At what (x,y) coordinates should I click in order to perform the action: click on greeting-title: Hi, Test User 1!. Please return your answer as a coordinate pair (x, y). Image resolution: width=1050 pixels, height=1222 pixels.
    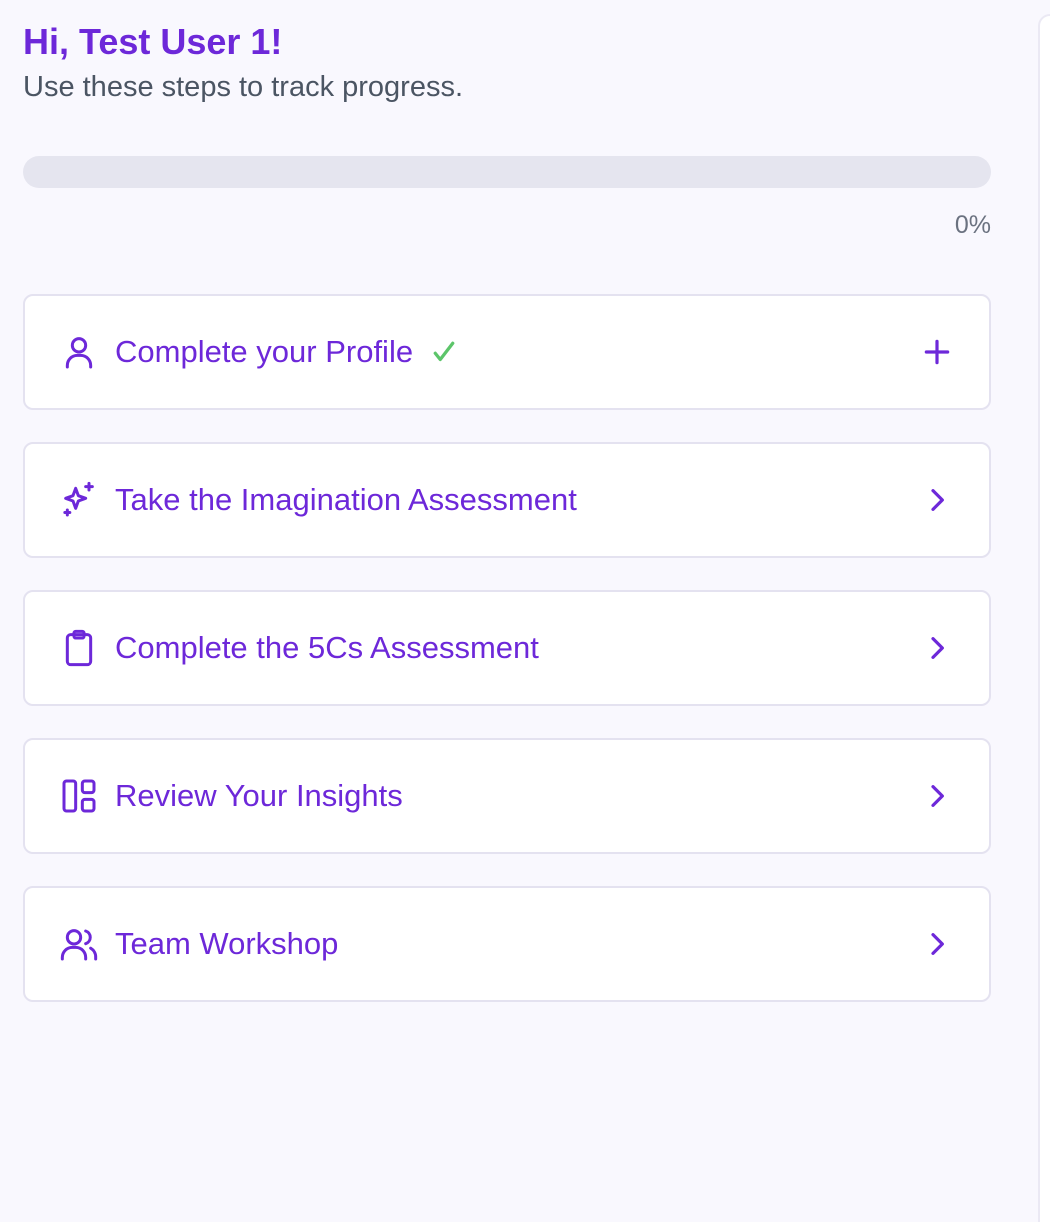
    Looking at the image, I should click on (153, 41).